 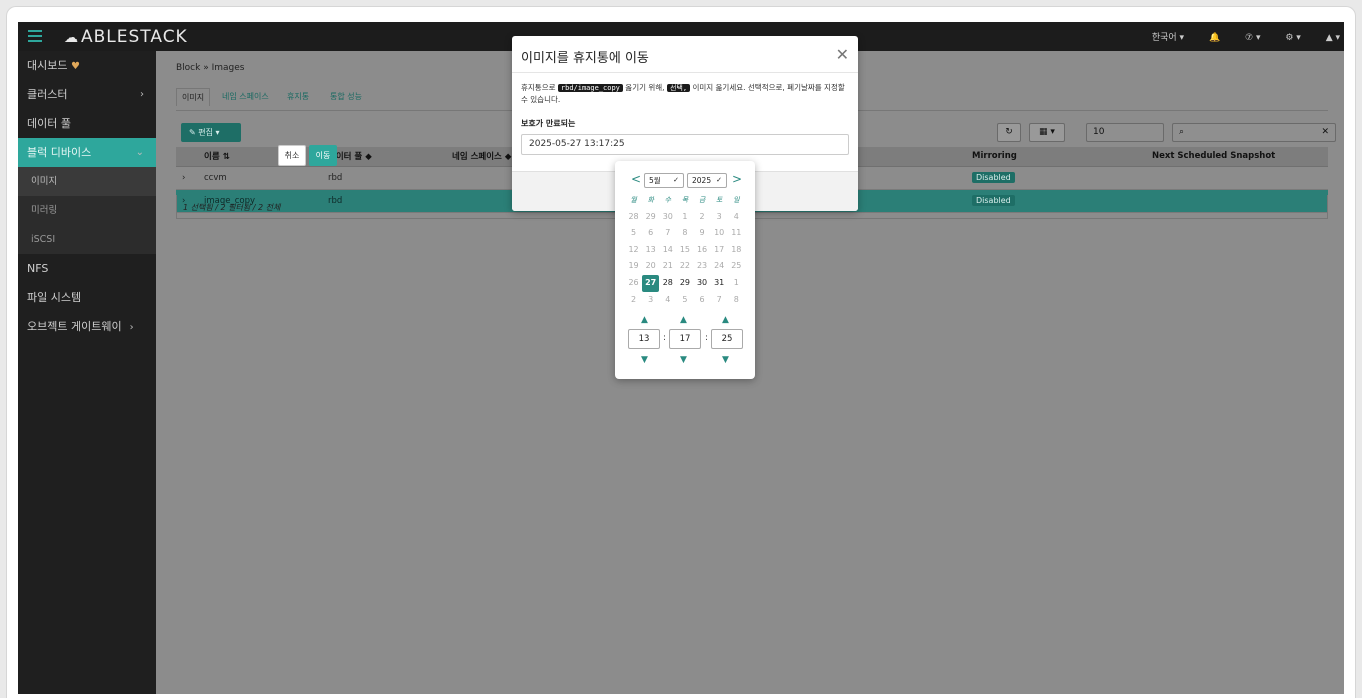 I want to click on week-row: 12 13 14 15 16 17 18, so click(x=685, y=250).